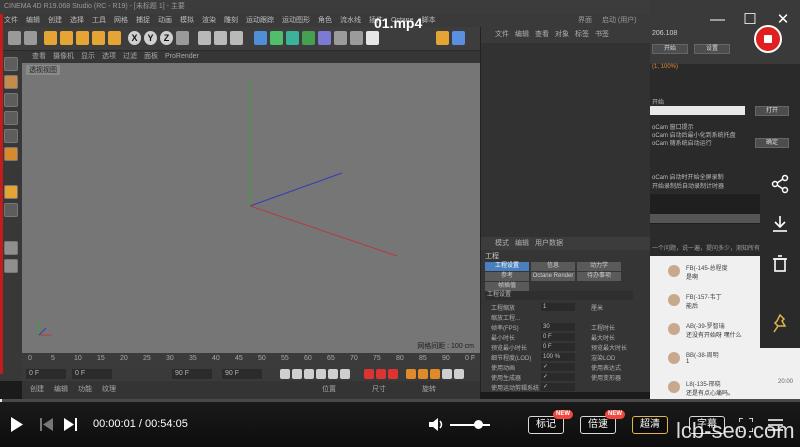 Image resolution: width=800 pixels, height=447 pixels. What do you see at coordinates (772, 111) in the screenshot?
I see `path-open-button: 打开` at bounding box center [772, 111].